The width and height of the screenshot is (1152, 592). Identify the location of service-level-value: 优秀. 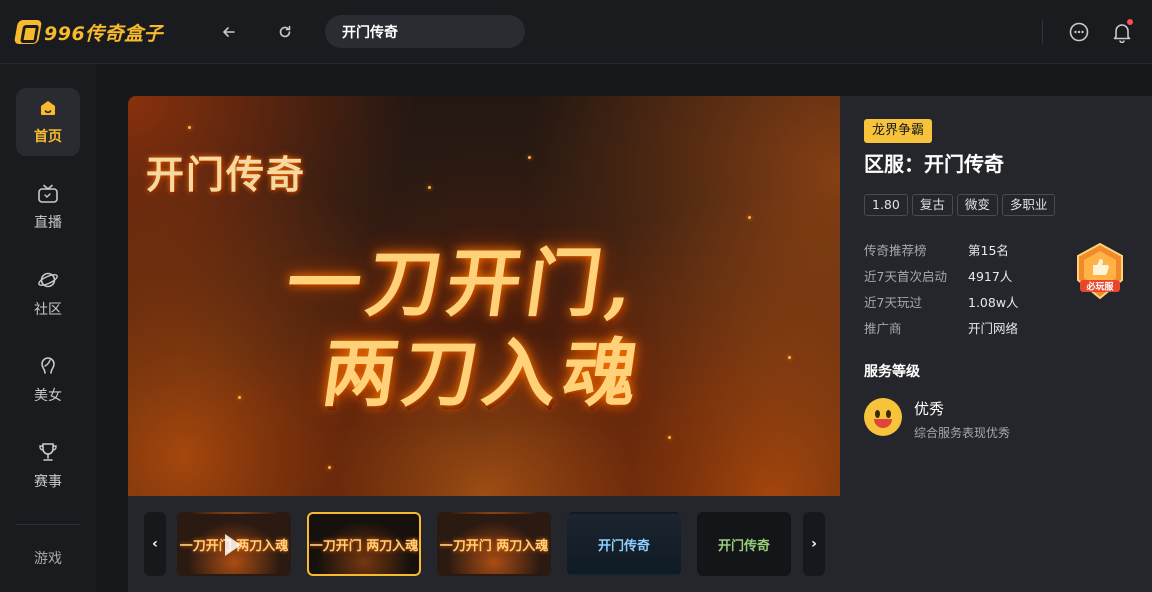
(929, 409).